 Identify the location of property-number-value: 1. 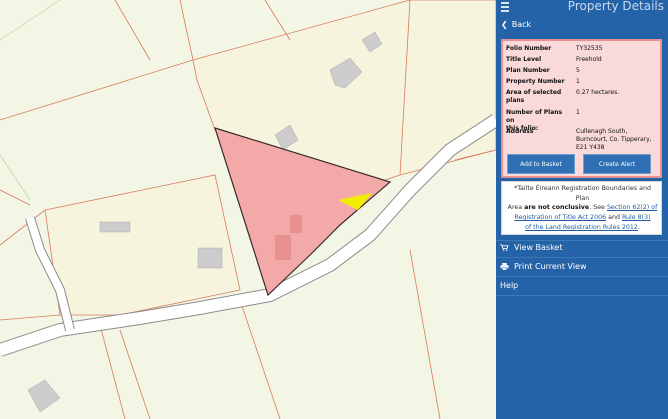
(578, 81).